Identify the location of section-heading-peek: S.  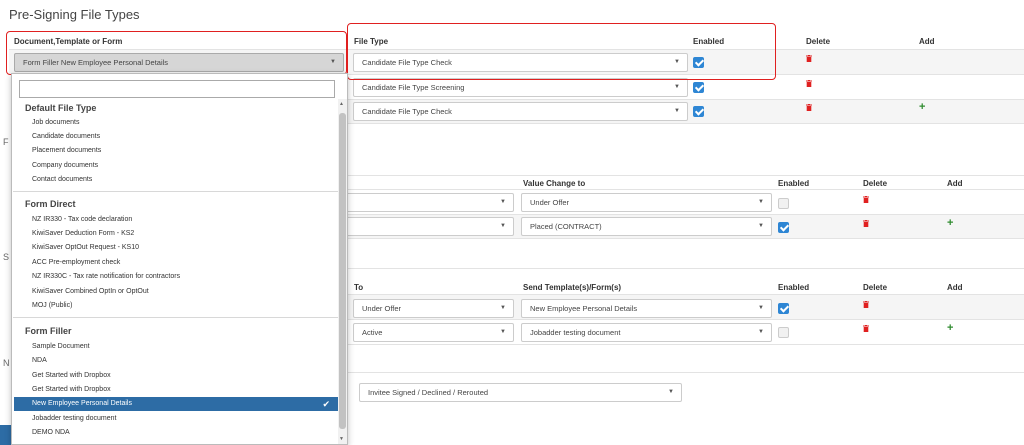
(6, 257).